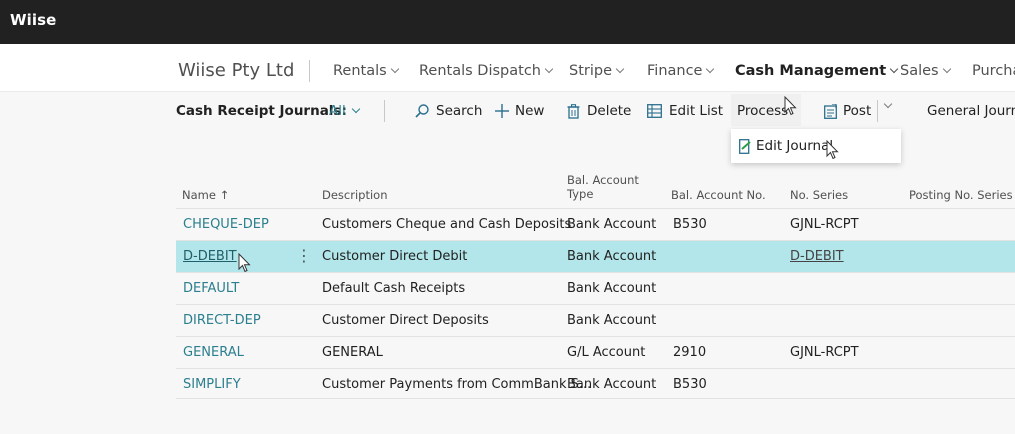 Image resolution: width=1015 pixels, height=434 pixels. I want to click on row-description: Default Cash Receipts, so click(394, 288).